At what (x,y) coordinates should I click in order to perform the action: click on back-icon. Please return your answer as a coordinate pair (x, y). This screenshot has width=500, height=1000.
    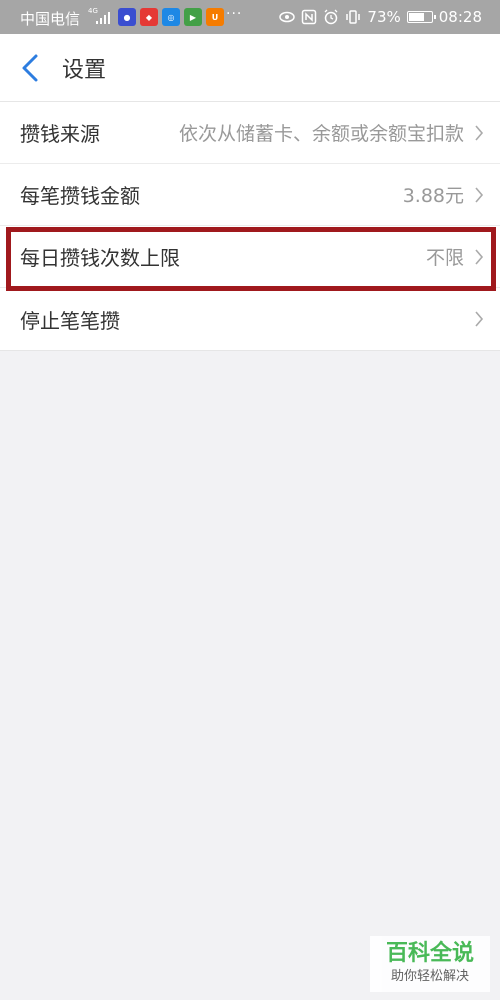
    Looking at the image, I should click on (32, 68).